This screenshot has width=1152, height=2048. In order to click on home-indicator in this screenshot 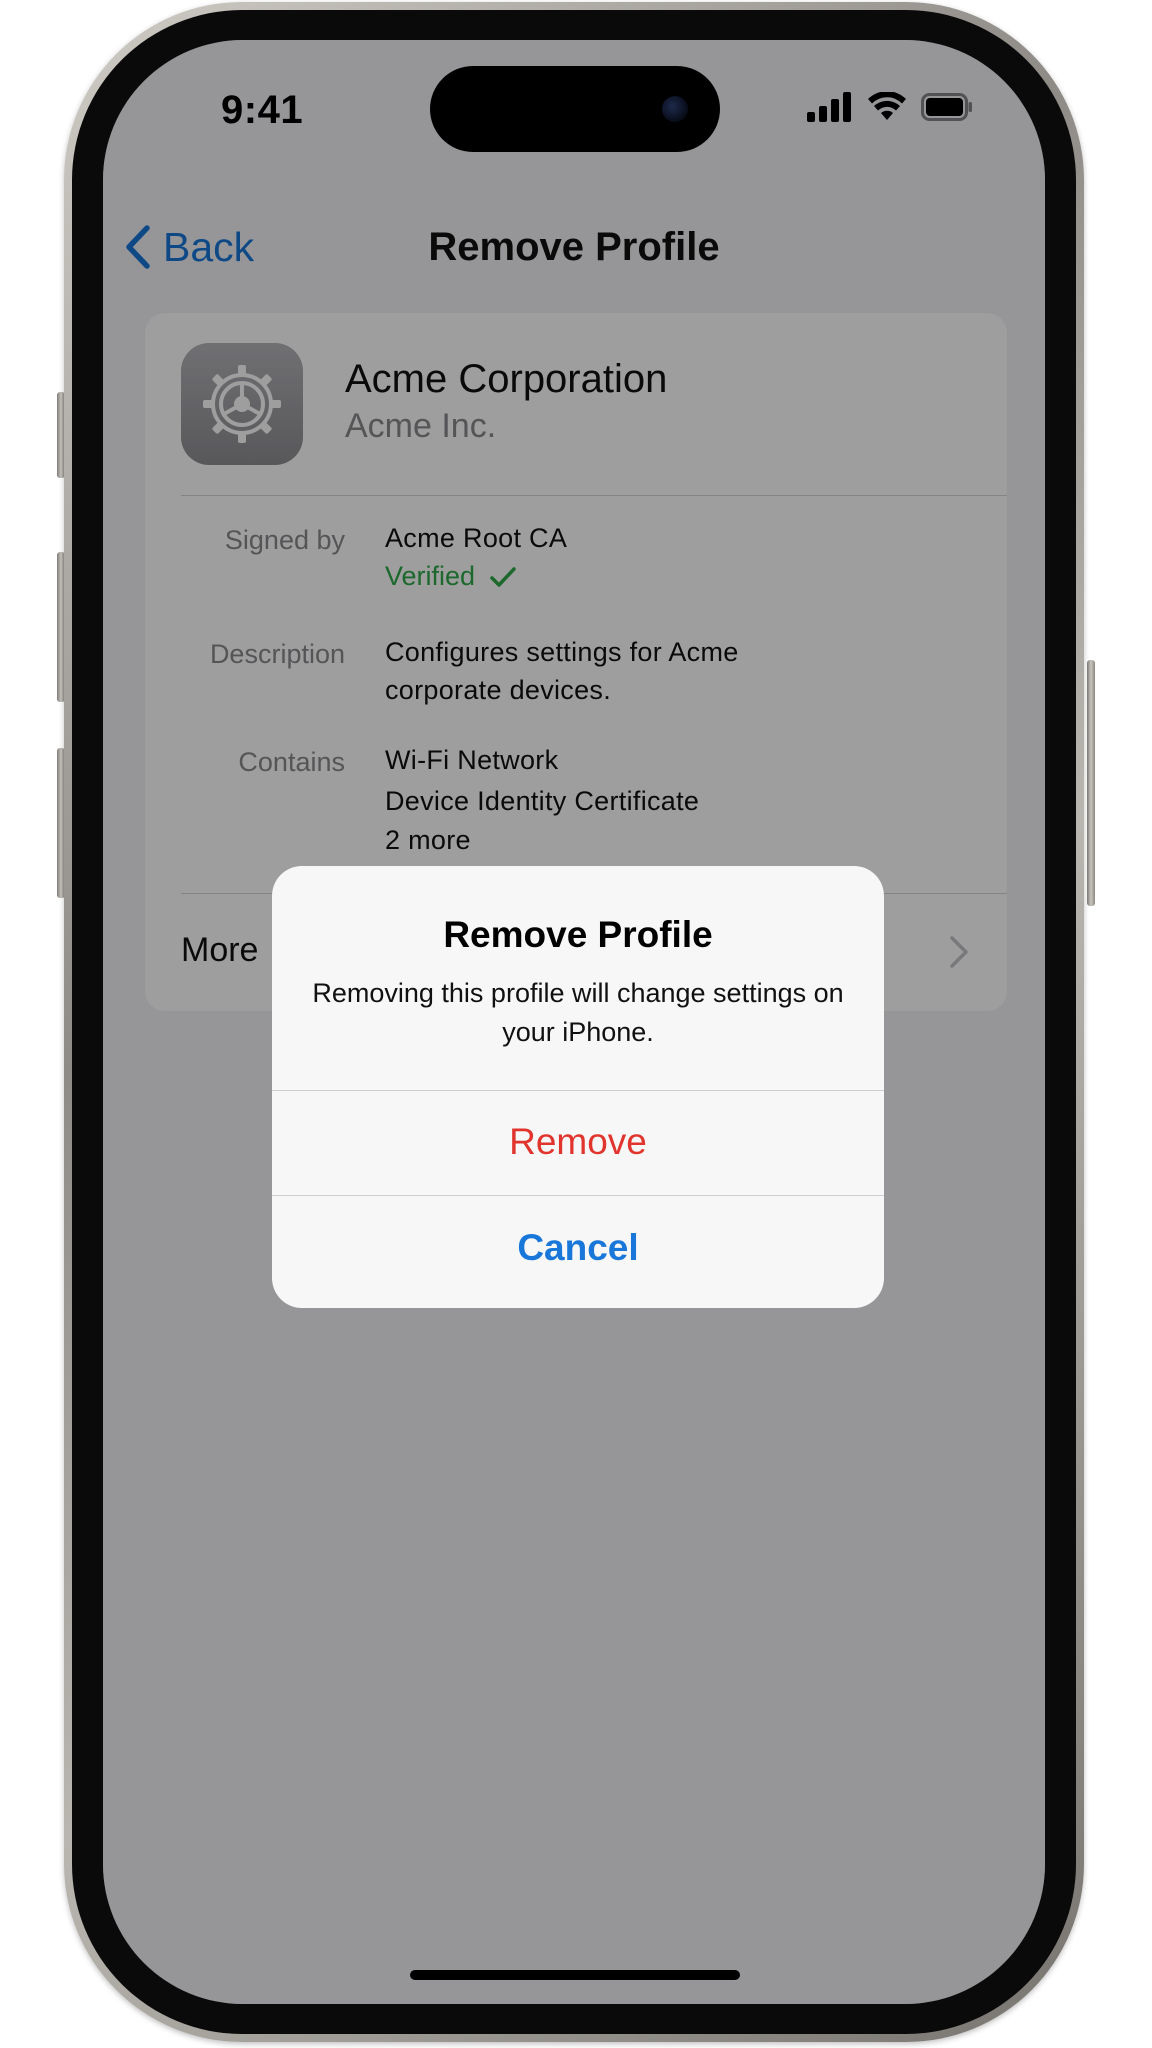, I will do `click(575, 1975)`.